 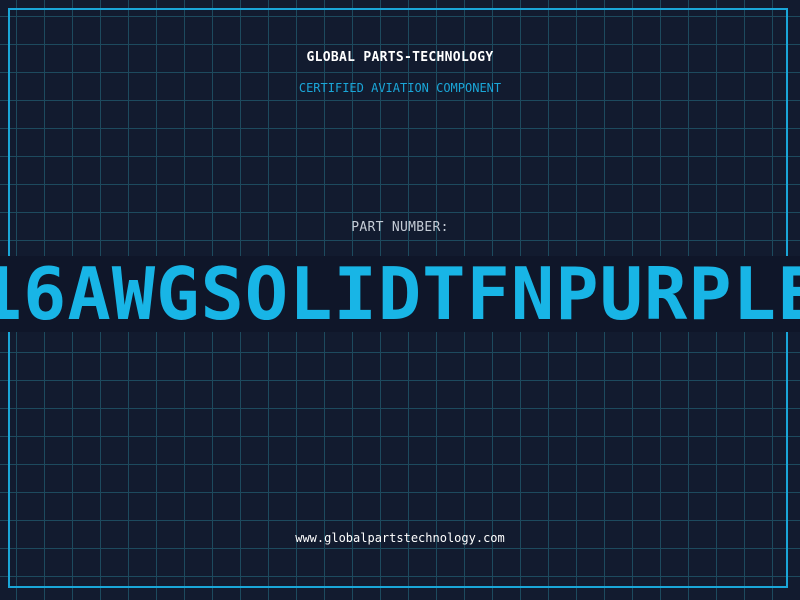 I want to click on website-url: www.globalpartstechnology.com, so click(x=400, y=538).